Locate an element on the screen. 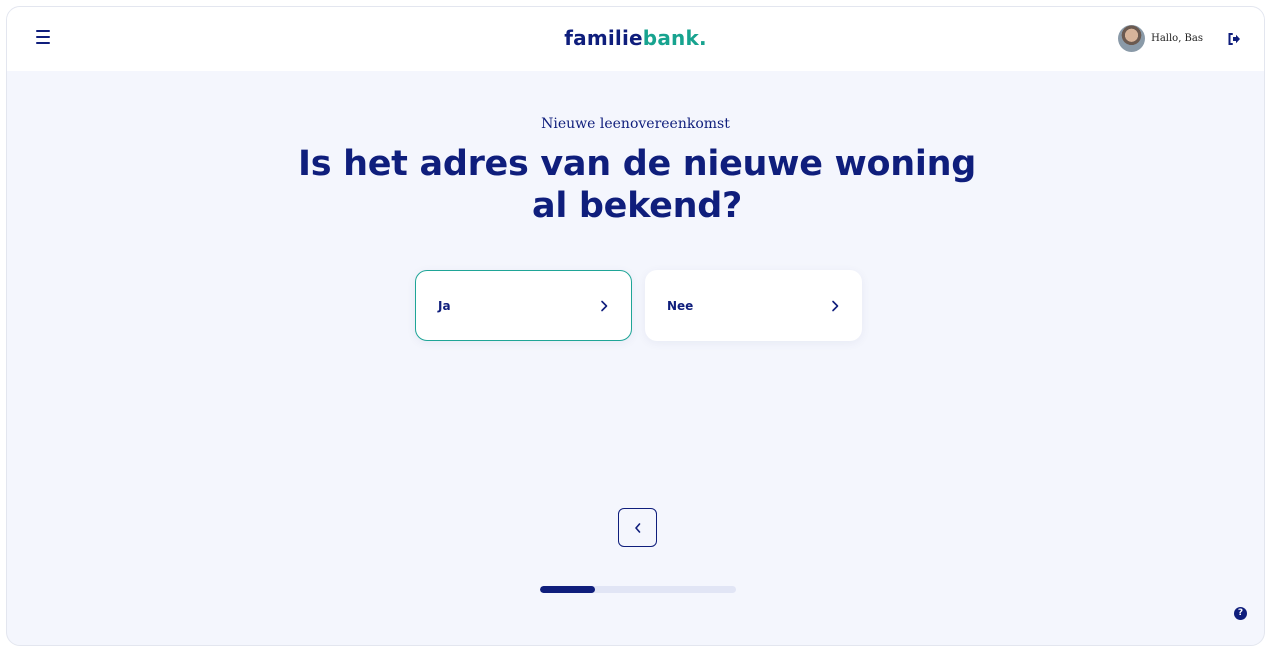  option-ja-button: Ja is located at coordinates (523, 305).